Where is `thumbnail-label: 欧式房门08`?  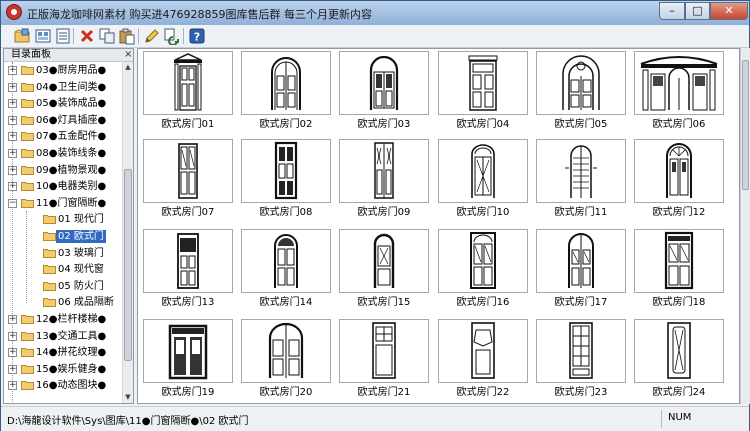
thumbnail-label: 欧式房门08 is located at coordinates (286, 212).